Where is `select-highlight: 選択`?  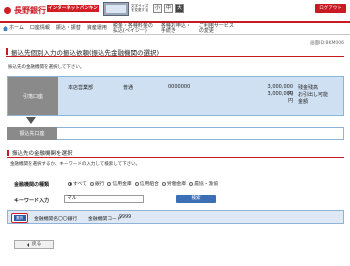 select-highlight: 選択 is located at coordinates (19, 218).